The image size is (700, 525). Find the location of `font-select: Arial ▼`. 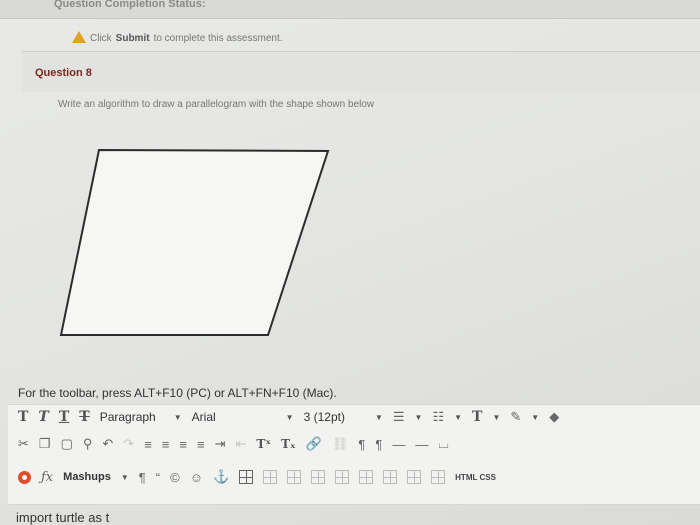

font-select: Arial ▼ is located at coordinates (243, 417).